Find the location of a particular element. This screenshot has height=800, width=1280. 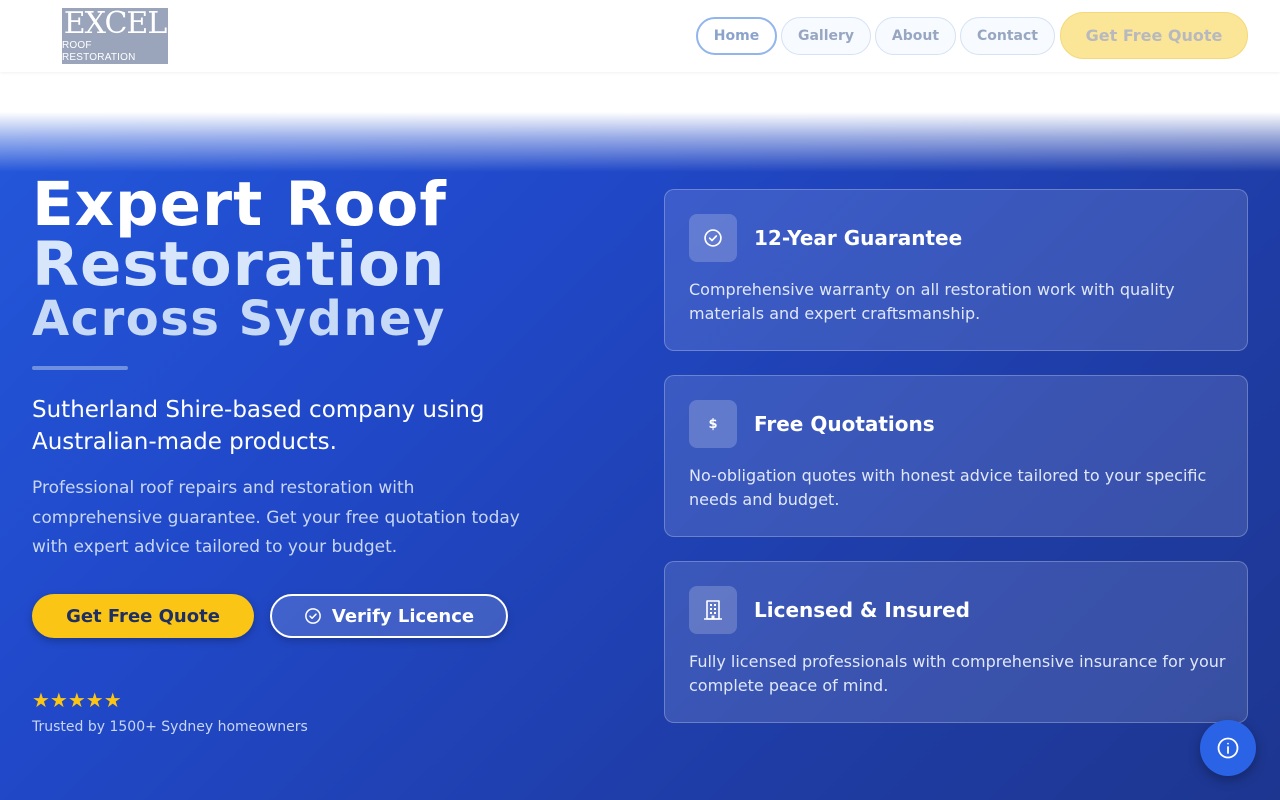

nav-home: Home is located at coordinates (736, 36).